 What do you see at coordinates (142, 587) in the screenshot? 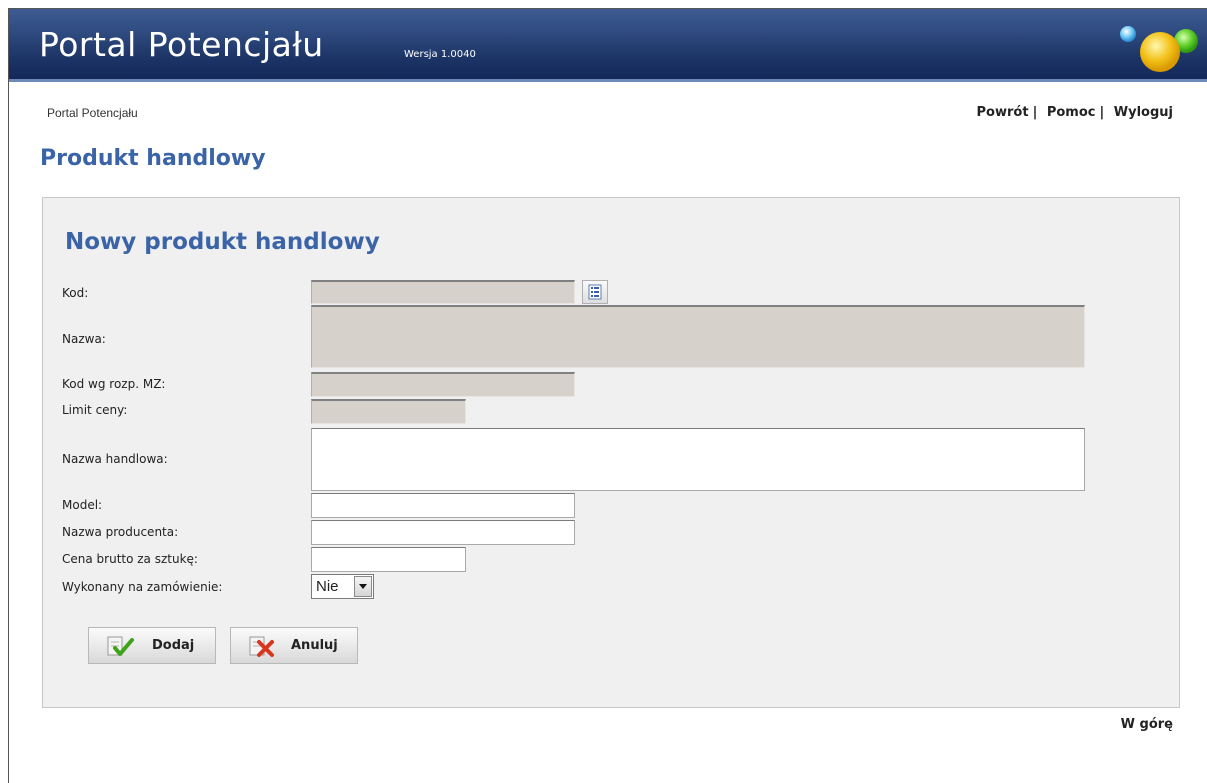
I see `zamowienie-label: Wykonany na zamówienie:` at bounding box center [142, 587].